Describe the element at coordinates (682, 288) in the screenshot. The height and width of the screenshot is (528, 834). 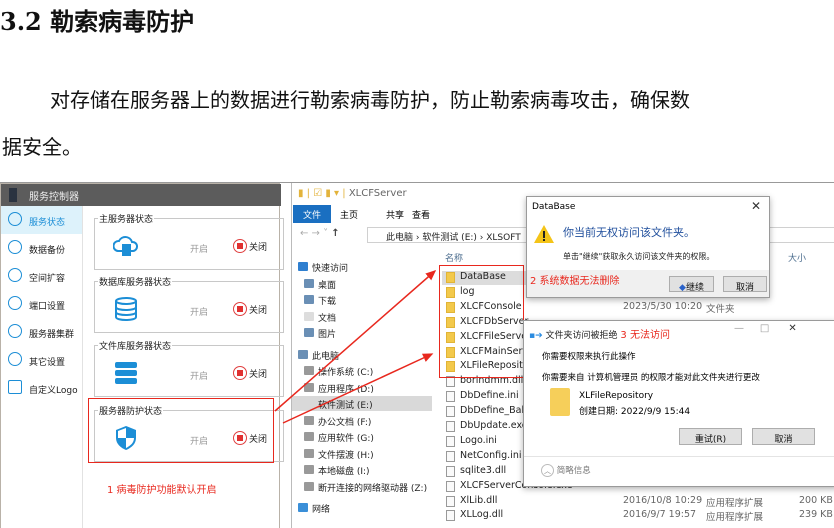
I see `uac-shield-icon: ◆` at that location.